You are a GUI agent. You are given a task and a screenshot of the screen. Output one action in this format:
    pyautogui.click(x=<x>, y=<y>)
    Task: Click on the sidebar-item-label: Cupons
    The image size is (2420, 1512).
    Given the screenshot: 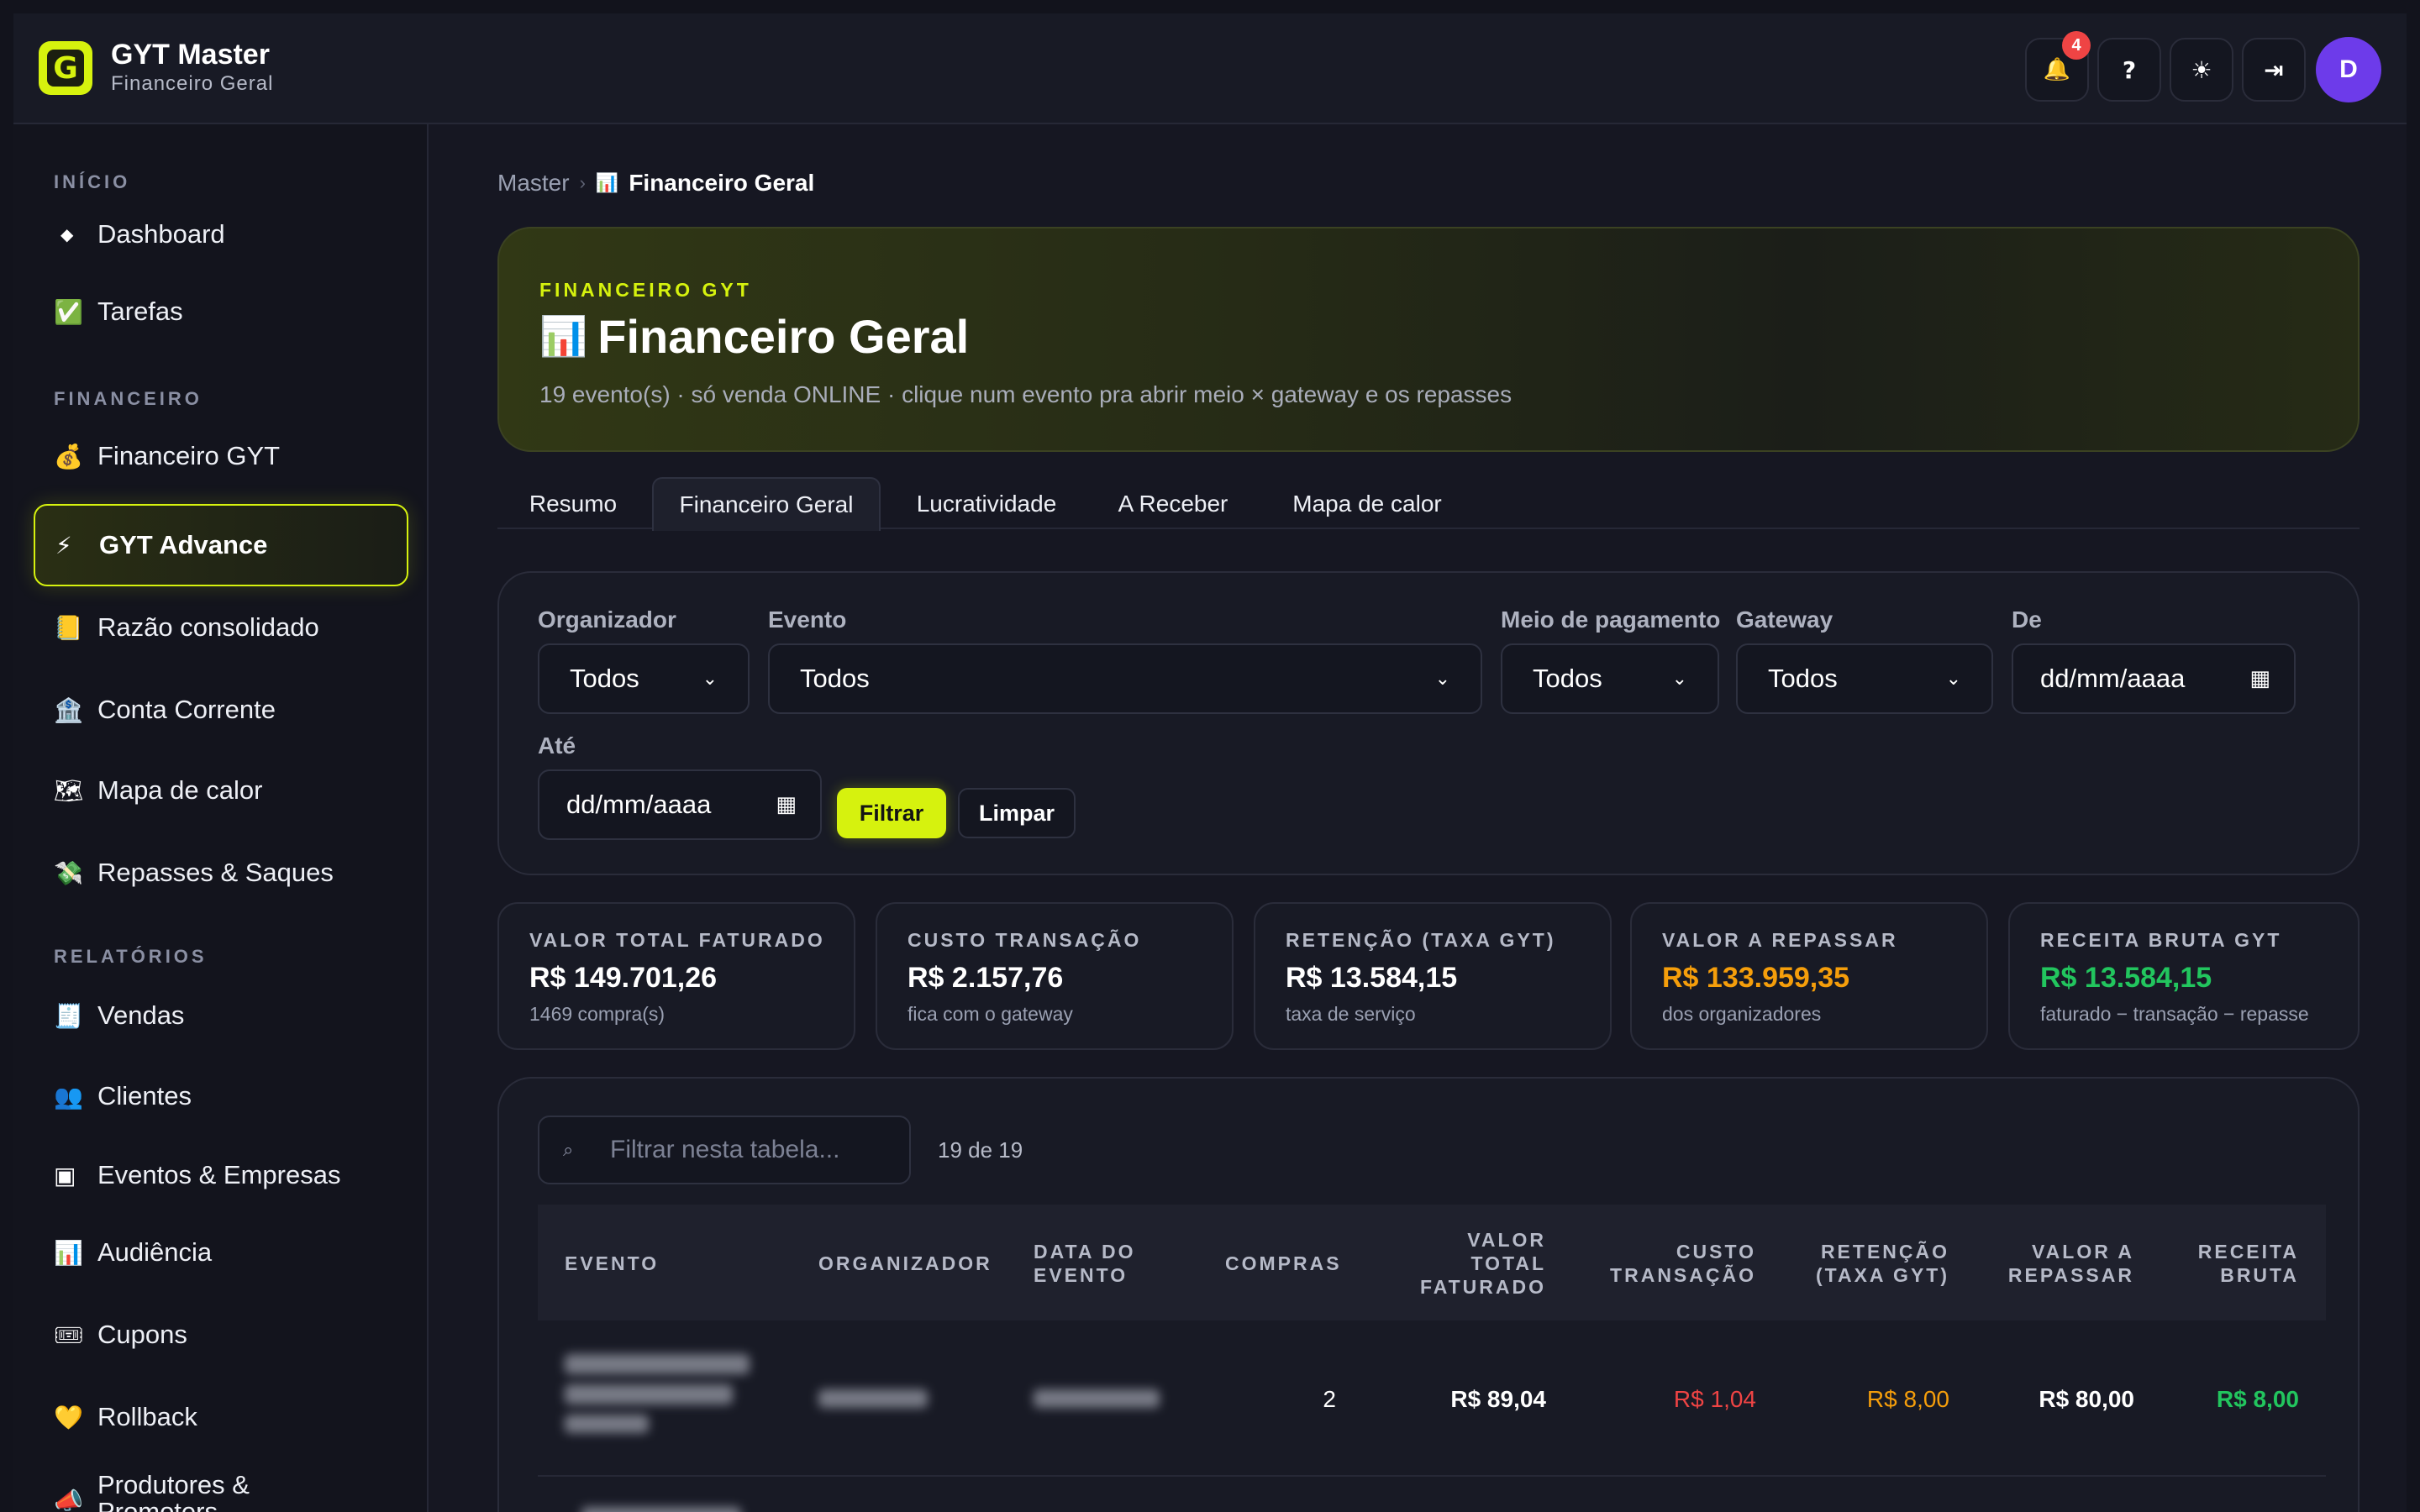 What is the action you would take?
    pyautogui.click(x=142, y=1334)
    